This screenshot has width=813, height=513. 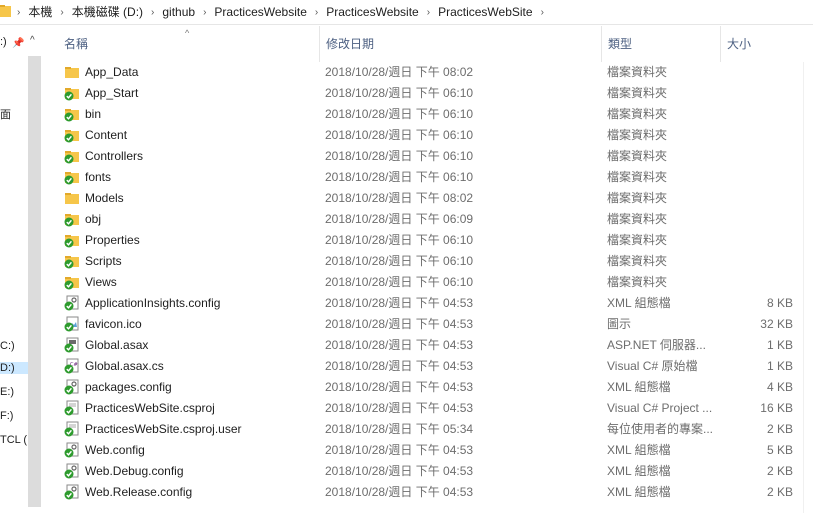 What do you see at coordinates (6, 416) in the screenshot?
I see `nav-item: F:)` at bounding box center [6, 416].